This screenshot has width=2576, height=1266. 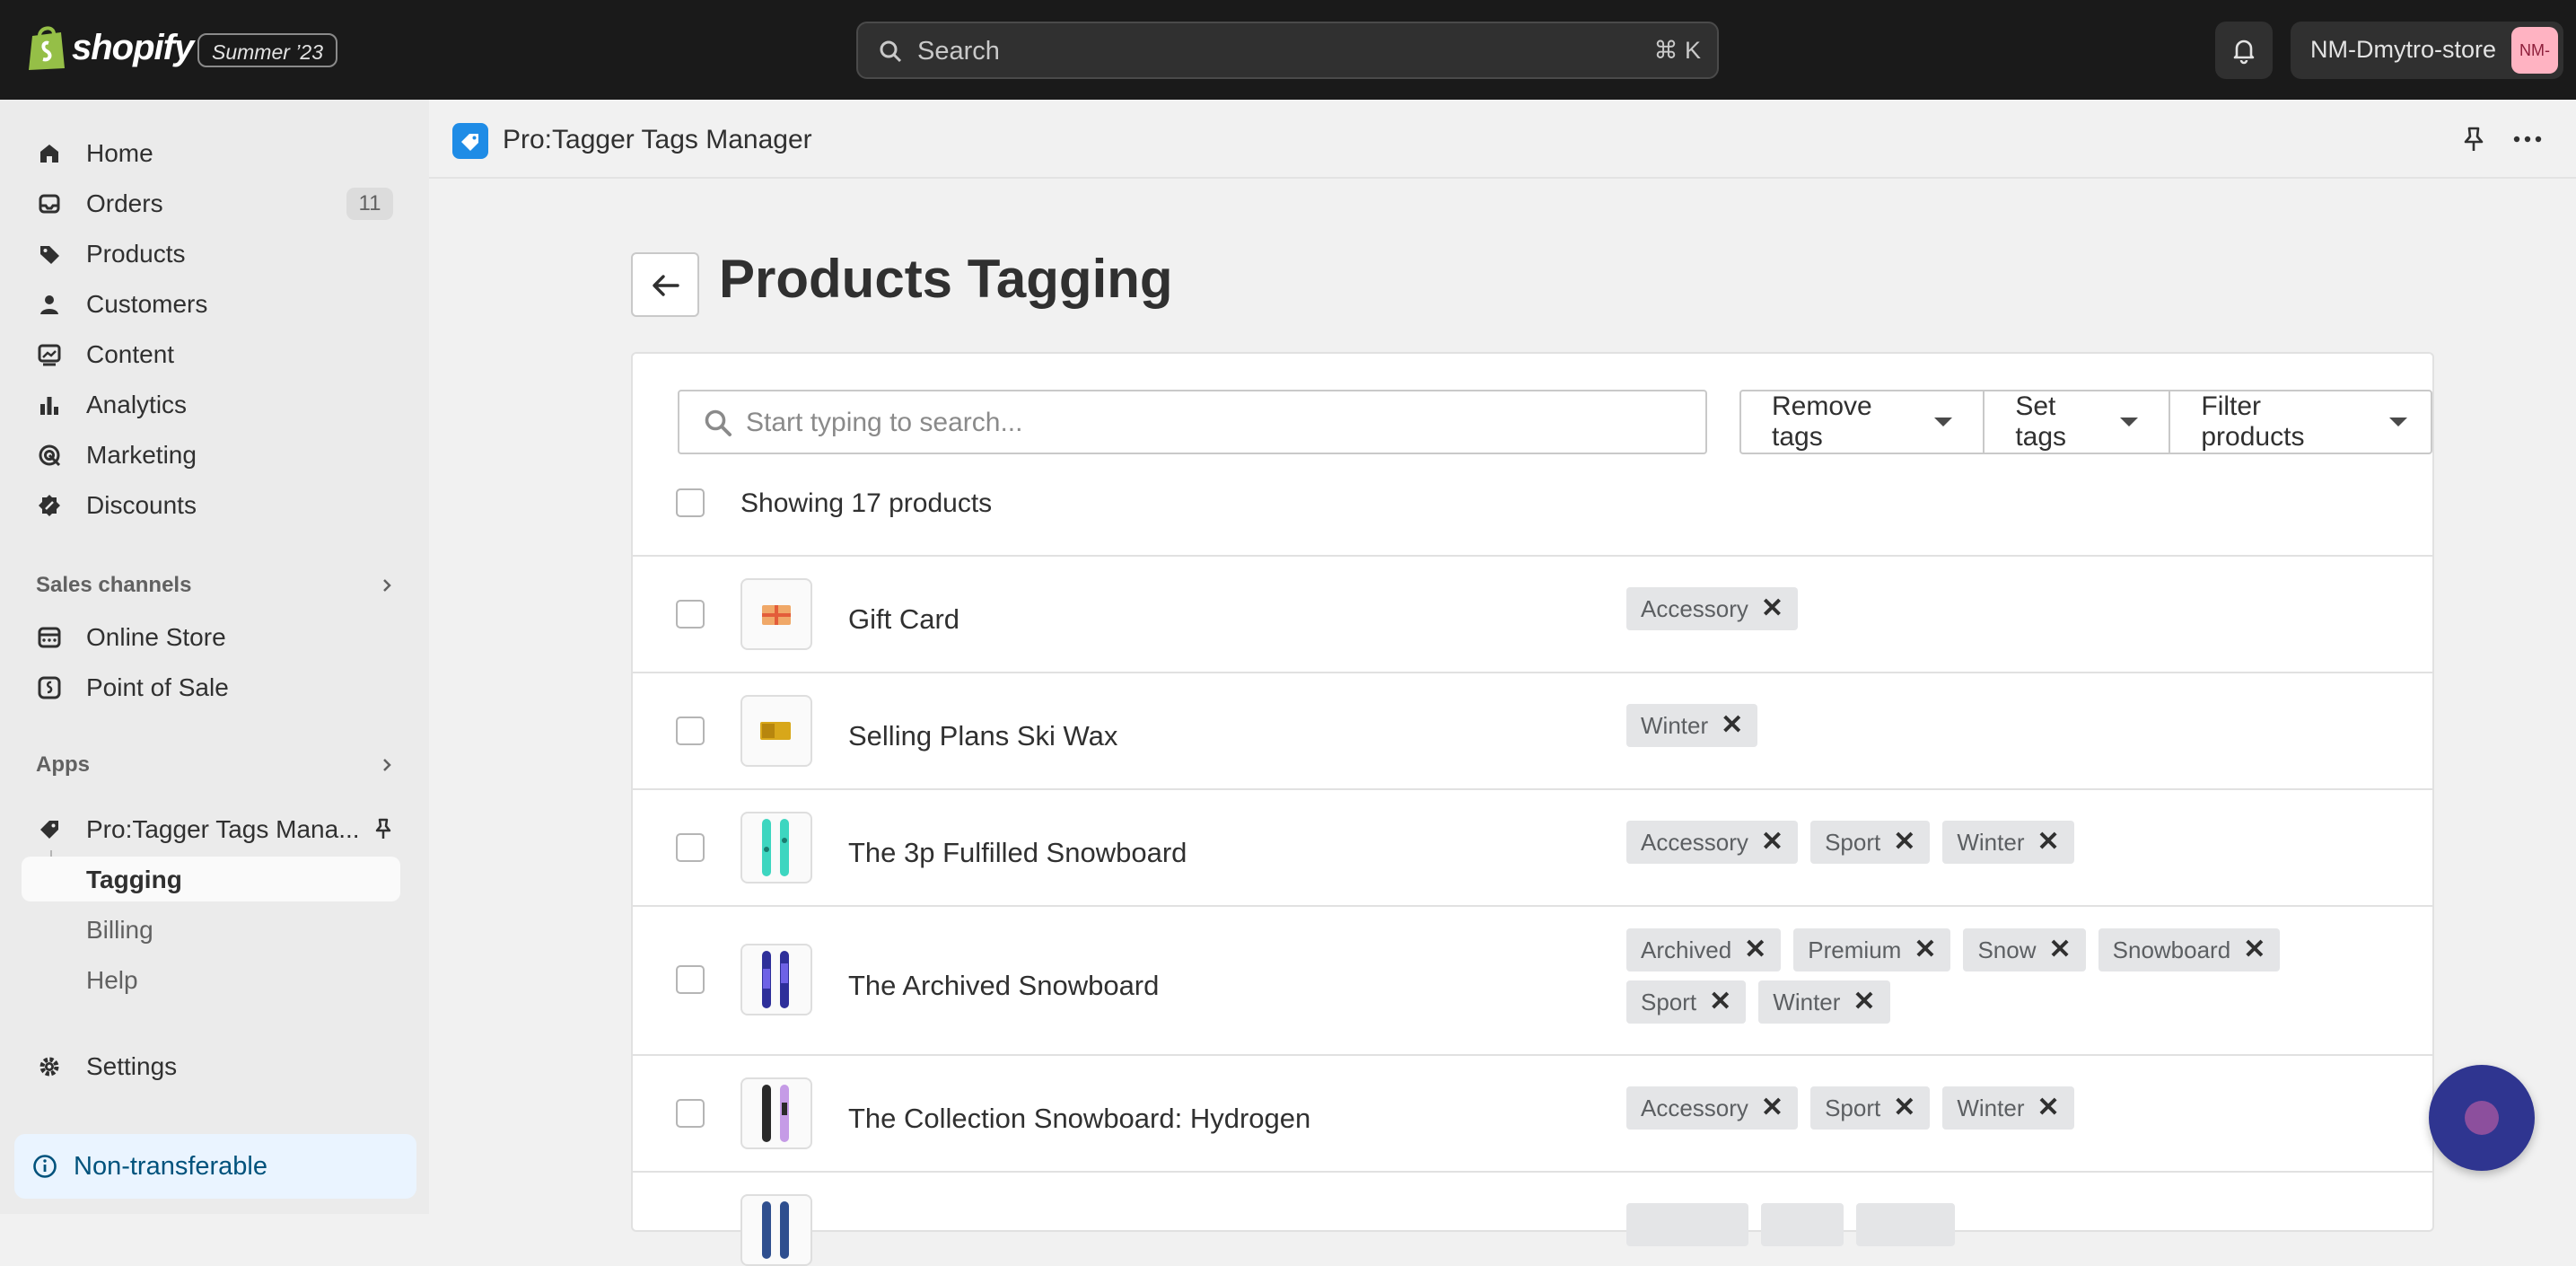 I want to click on page-title: Products Tagging, so click(x=946, y=279).